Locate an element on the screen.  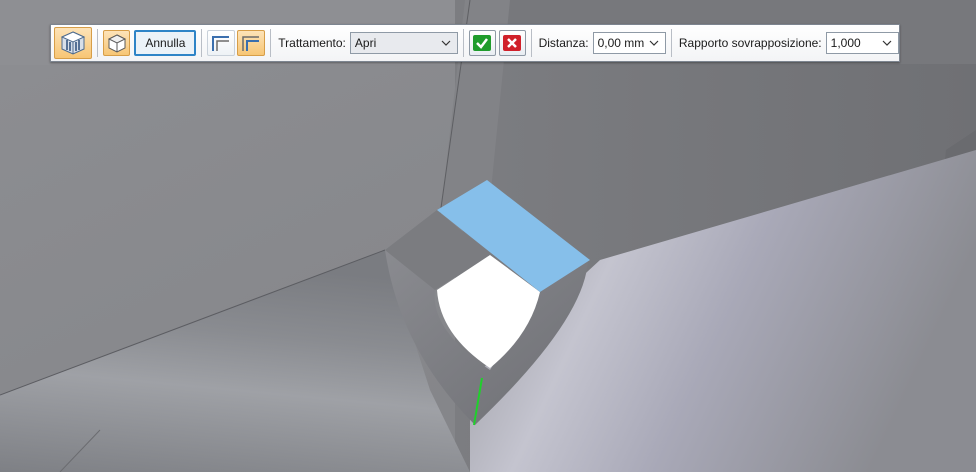
checkmark-icon is located at coordinates (482, 43).